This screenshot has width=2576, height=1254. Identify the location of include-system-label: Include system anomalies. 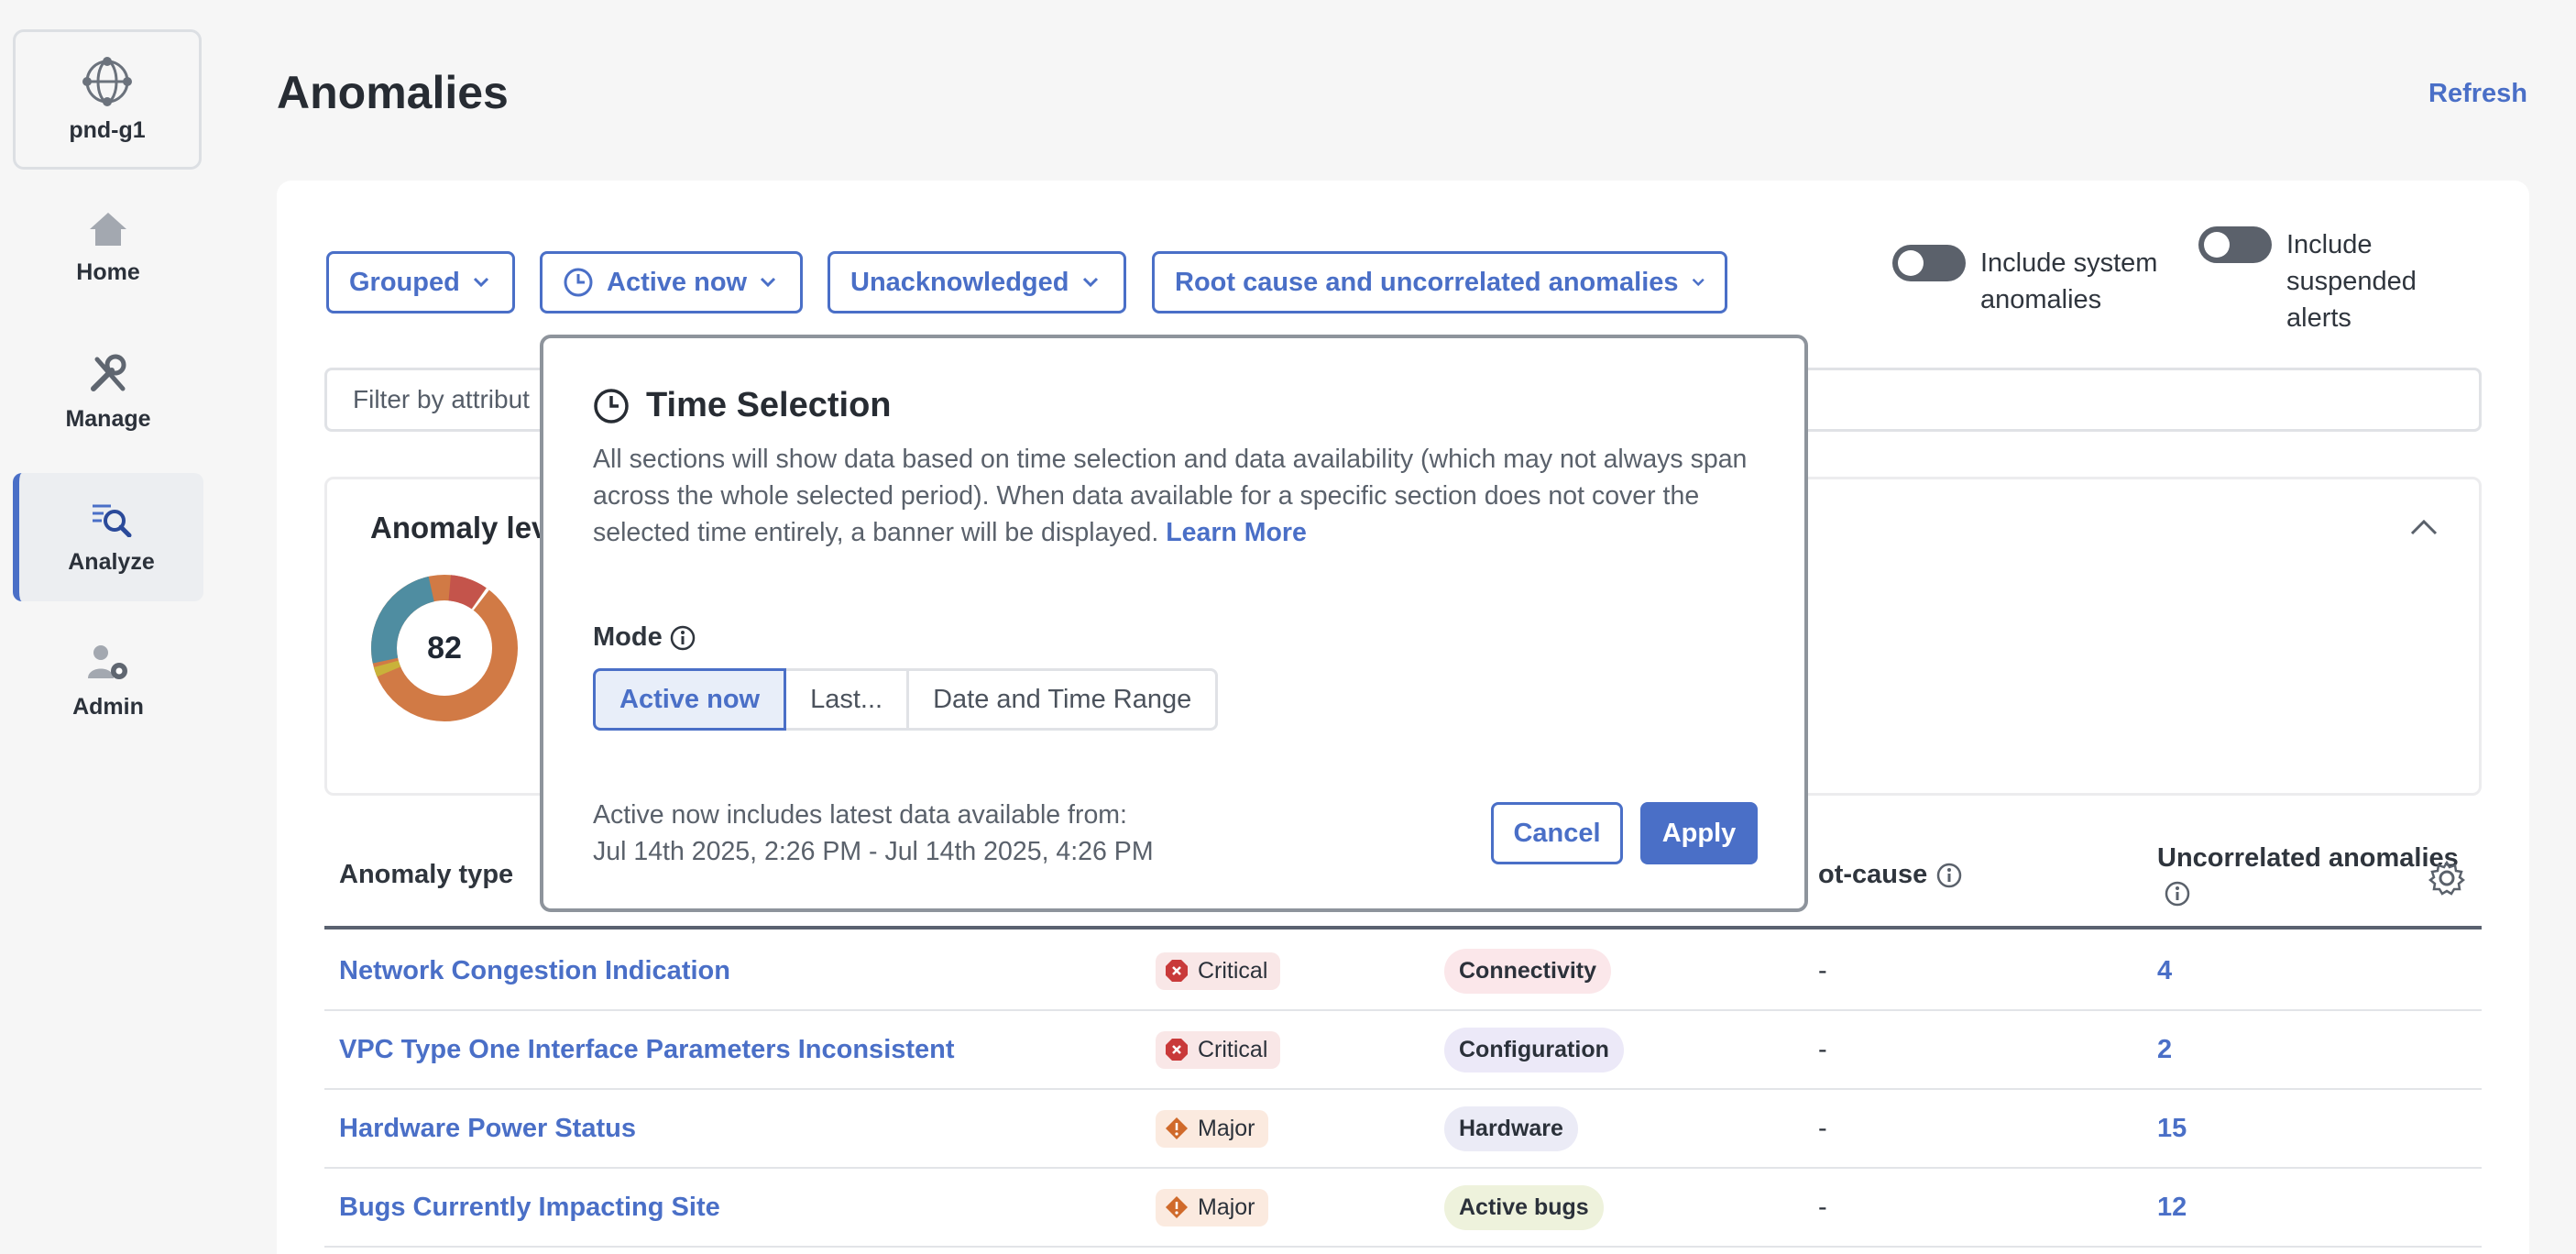
(2069, 281).